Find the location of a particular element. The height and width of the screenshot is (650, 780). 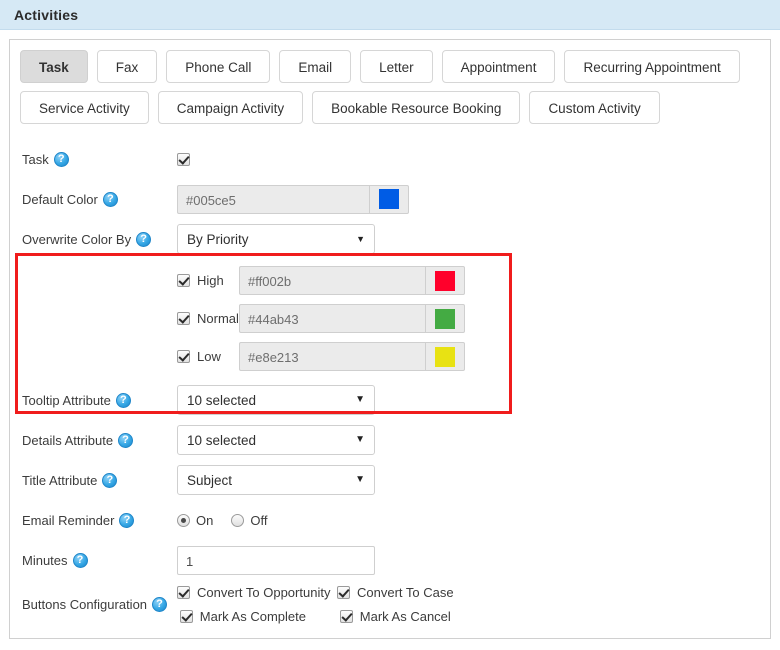

label-email-reminder: Email Reminder ? is located at coordinates (99, 520).